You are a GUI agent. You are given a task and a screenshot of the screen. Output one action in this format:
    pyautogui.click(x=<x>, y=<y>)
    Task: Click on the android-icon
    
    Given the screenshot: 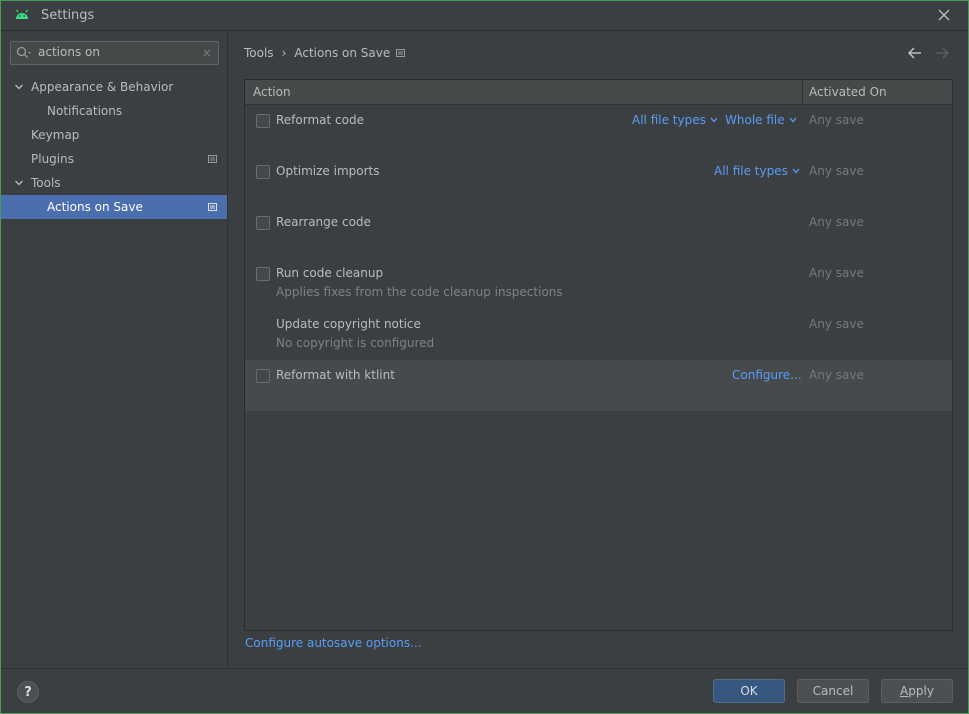 What is the action you would take?
    pyautogui.click(x=22, y=14)
    